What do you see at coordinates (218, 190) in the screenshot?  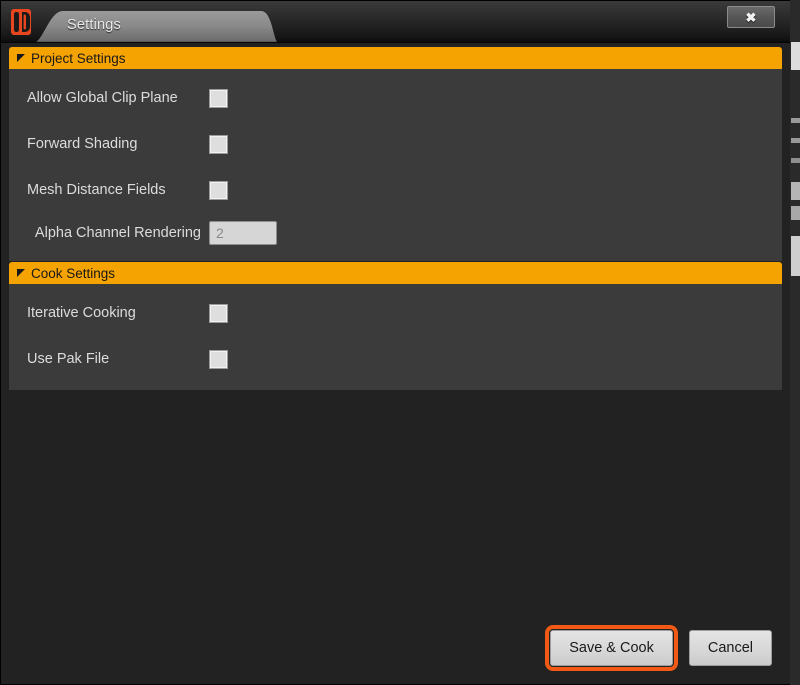 I see `checkbox-mesh-distance-fields` at bounding box center [218, 190].